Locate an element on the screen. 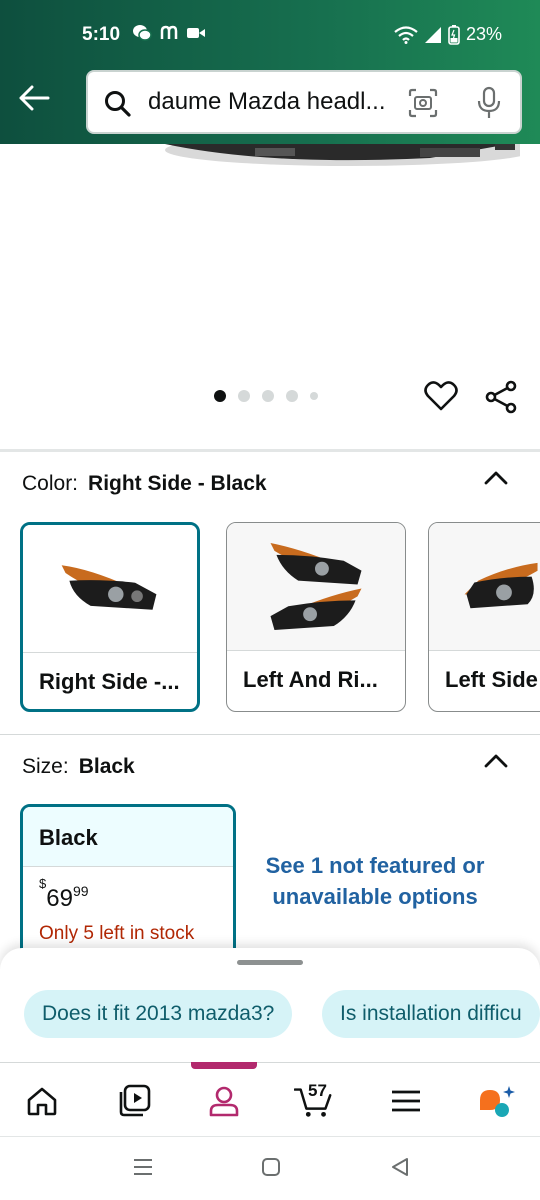  product-image is located at coordinates (342, 155).